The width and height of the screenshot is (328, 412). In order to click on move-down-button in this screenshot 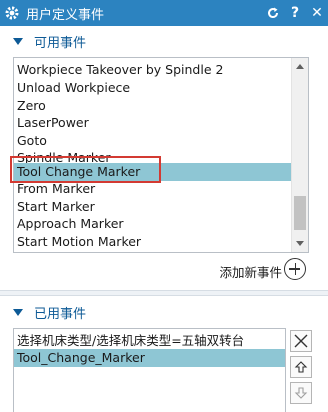, I will do `click(301, 393)`.